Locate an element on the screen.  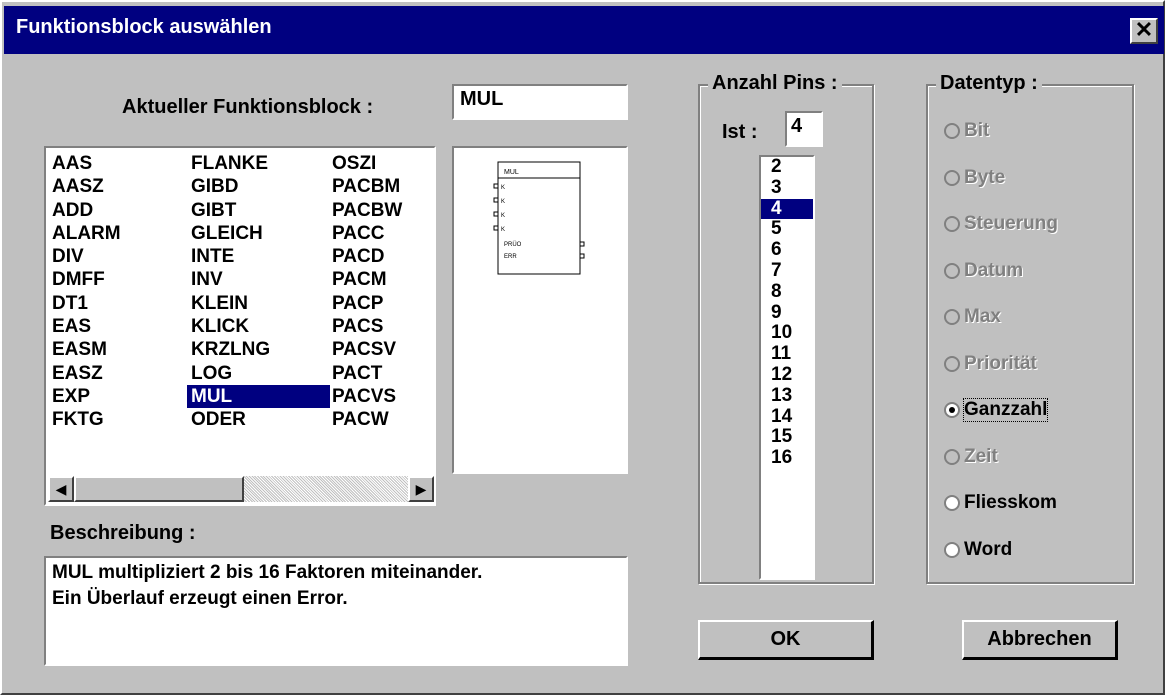
scroll-right-arrow-icon: ▶ is located at coordinates (421, 489).